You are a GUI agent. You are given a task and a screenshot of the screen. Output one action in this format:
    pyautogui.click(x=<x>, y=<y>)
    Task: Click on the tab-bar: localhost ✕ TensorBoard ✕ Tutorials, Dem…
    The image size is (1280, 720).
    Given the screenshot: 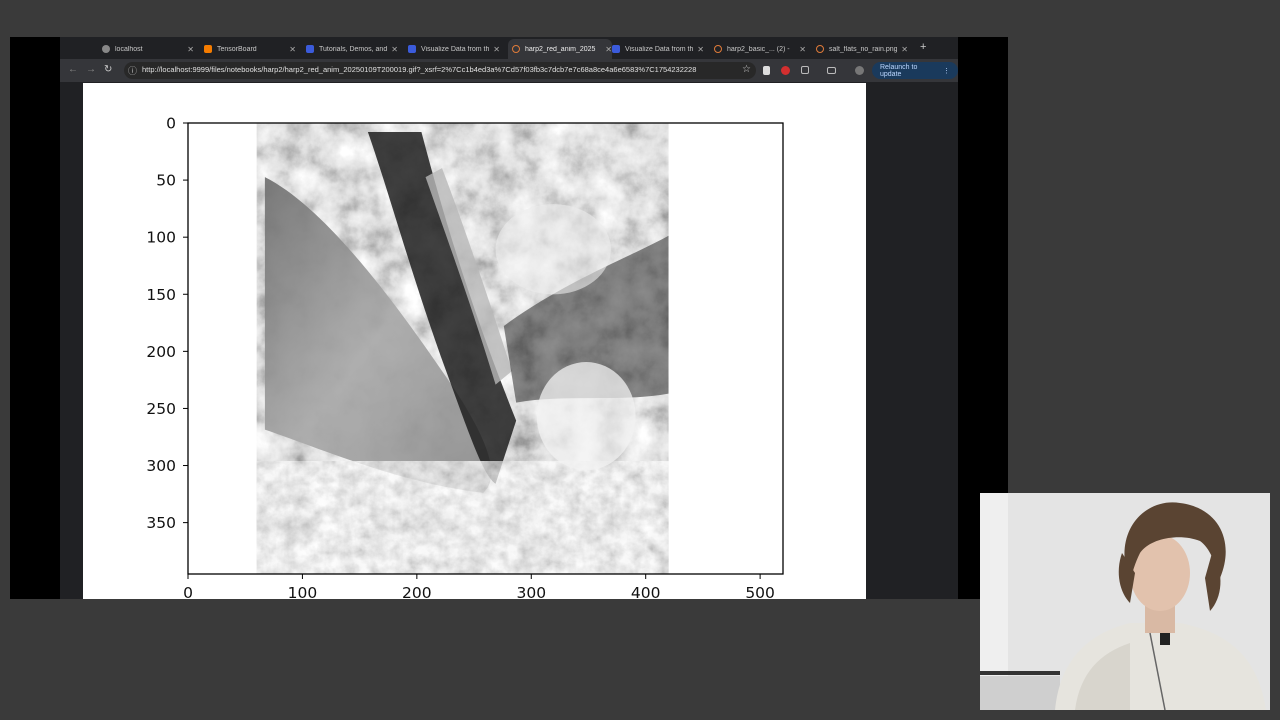 What is the action you would take?
    pyautogui.click(x=509, y=48)
    